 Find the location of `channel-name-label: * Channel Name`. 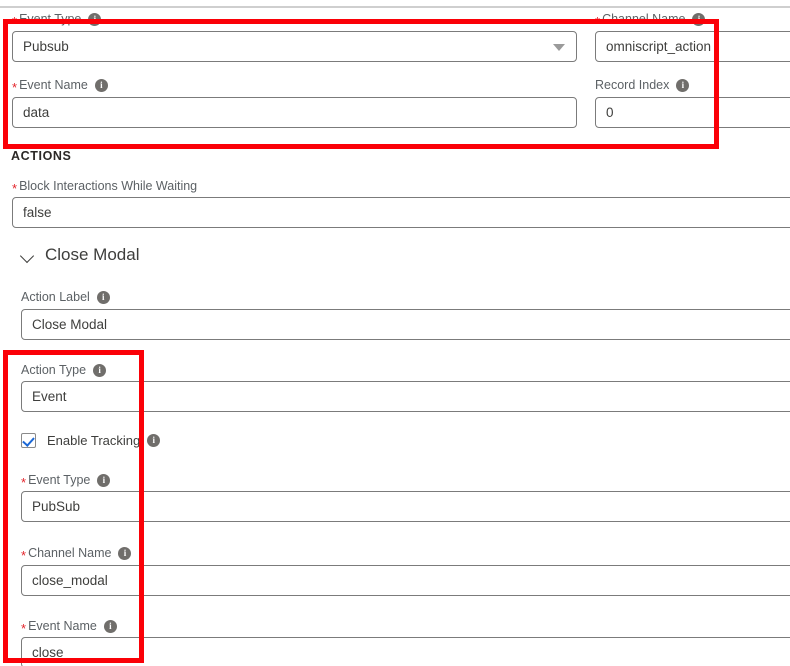

channel-name-label: * Channel Name is located at coordinates (650, 20).